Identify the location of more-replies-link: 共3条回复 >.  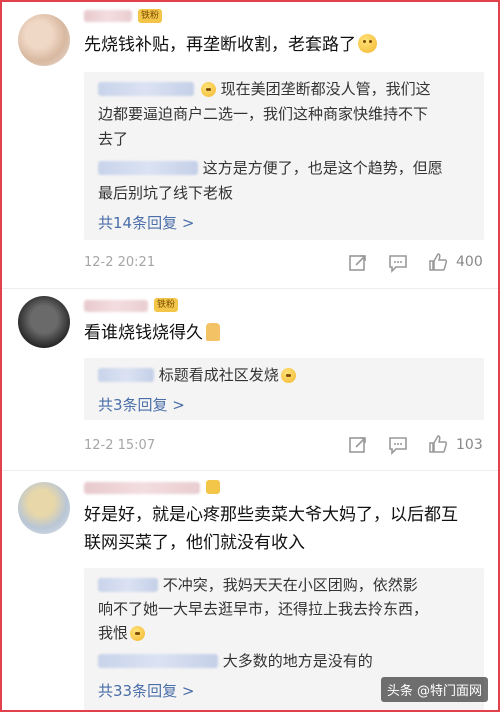
(141, 404).